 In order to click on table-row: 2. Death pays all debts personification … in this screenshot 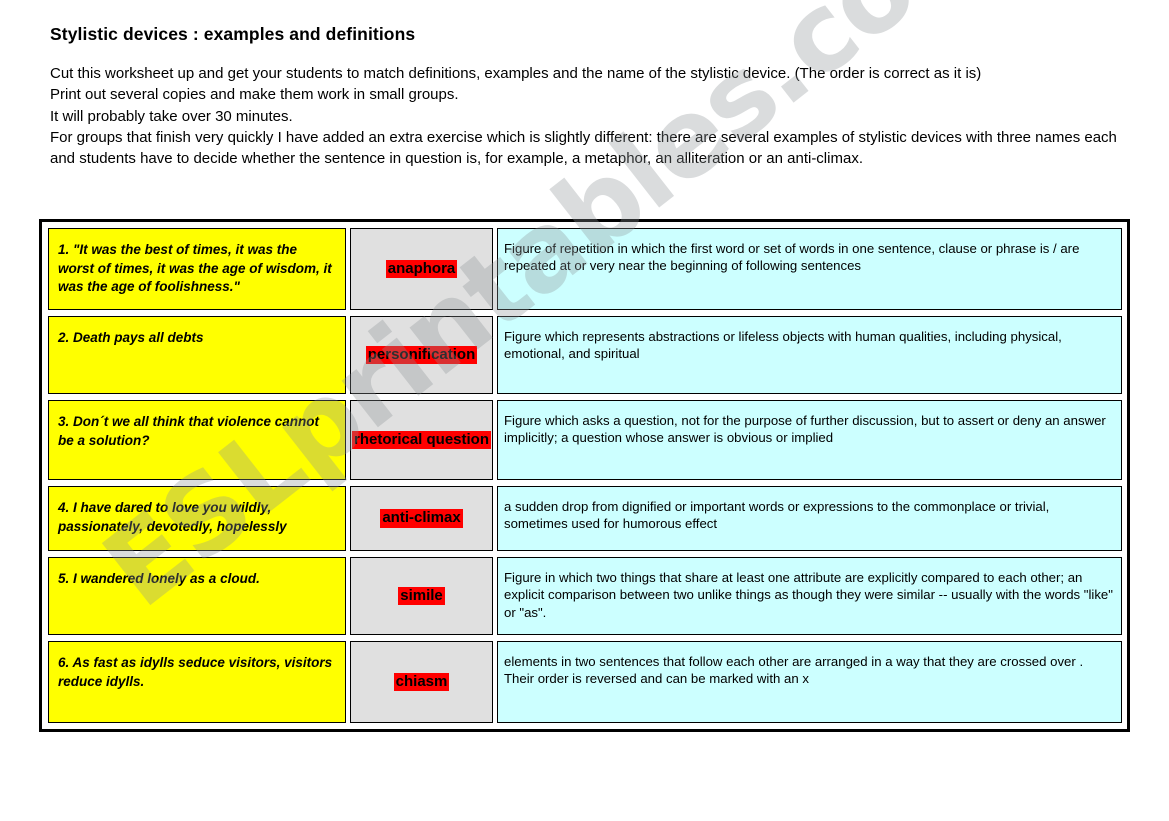, I will do `click(585, 355)`.